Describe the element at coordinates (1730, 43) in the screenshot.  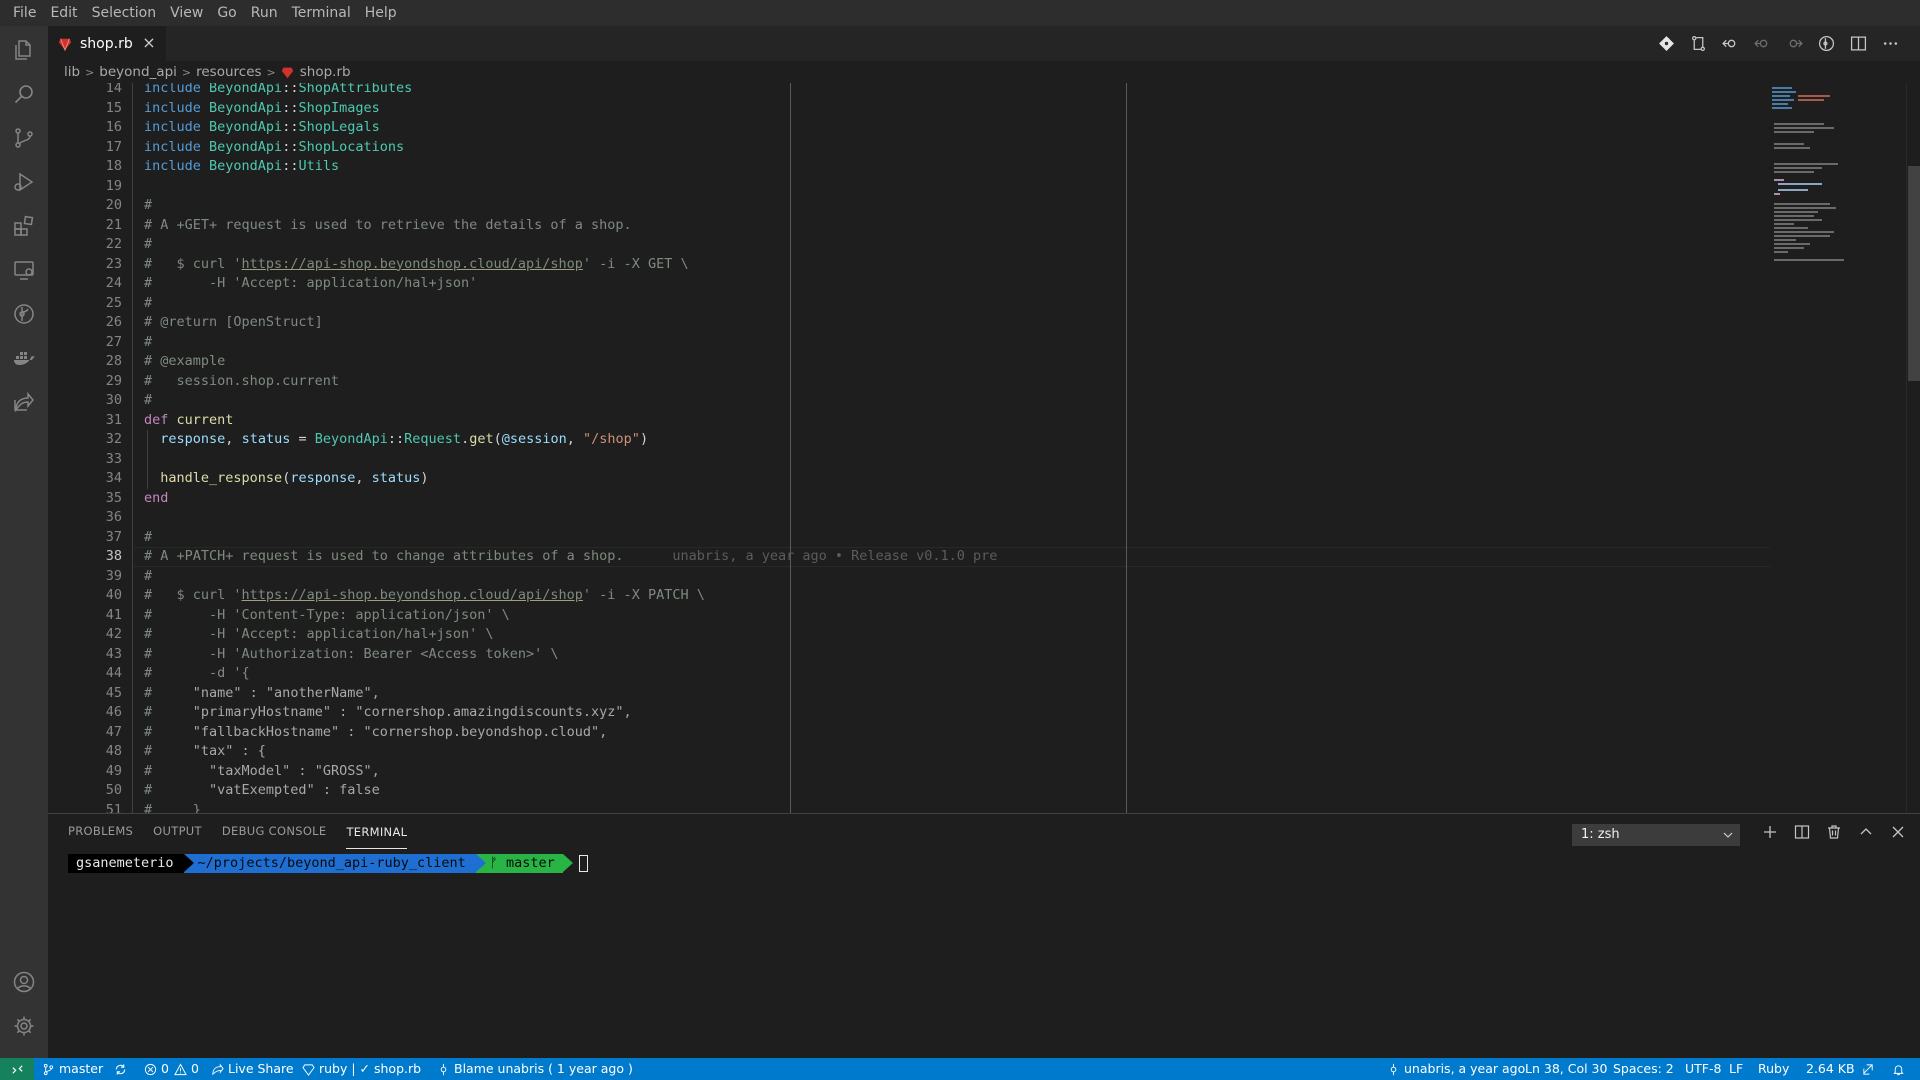
I see `previous-change-icon` at that location.